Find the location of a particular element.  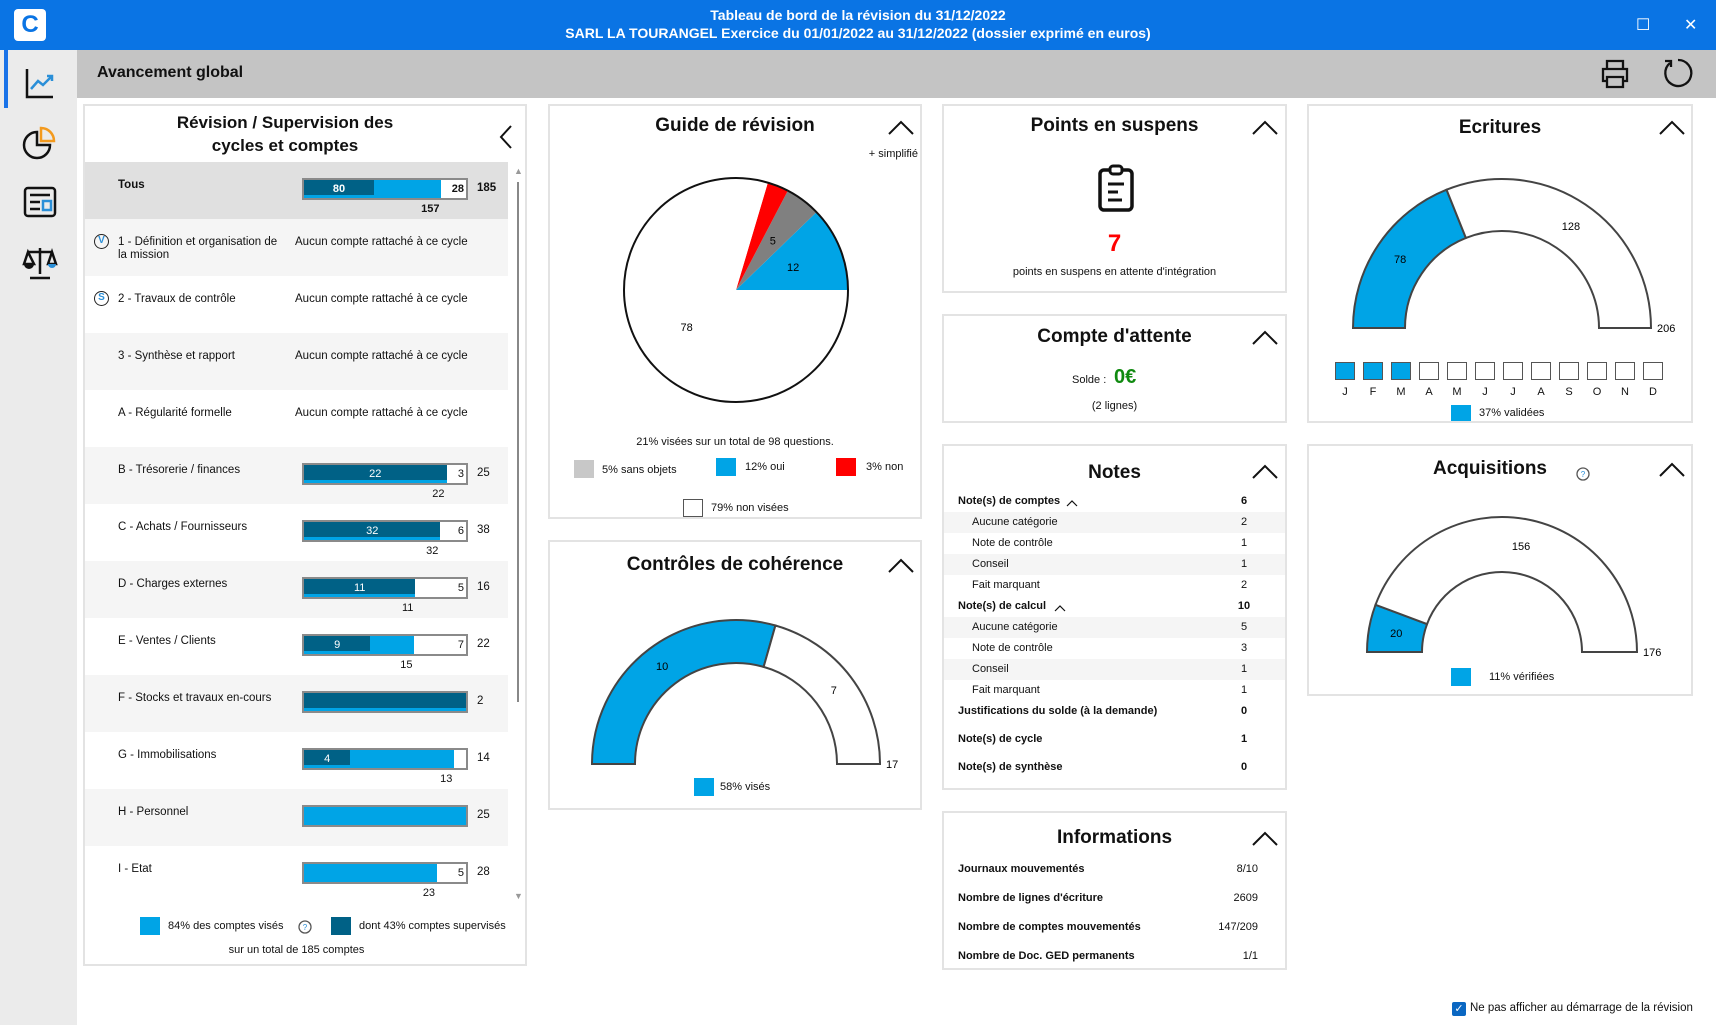

dashboard-card-icon is located at coordinates (40, 202).